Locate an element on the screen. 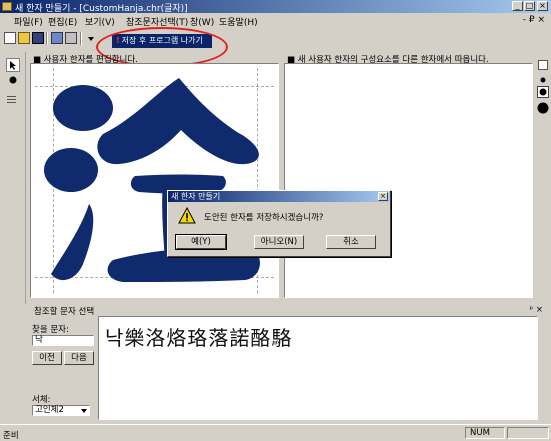 The height and width of the screenshot is (441, 551). menu-file: 파일(F) is located at coordinates (28, 21).